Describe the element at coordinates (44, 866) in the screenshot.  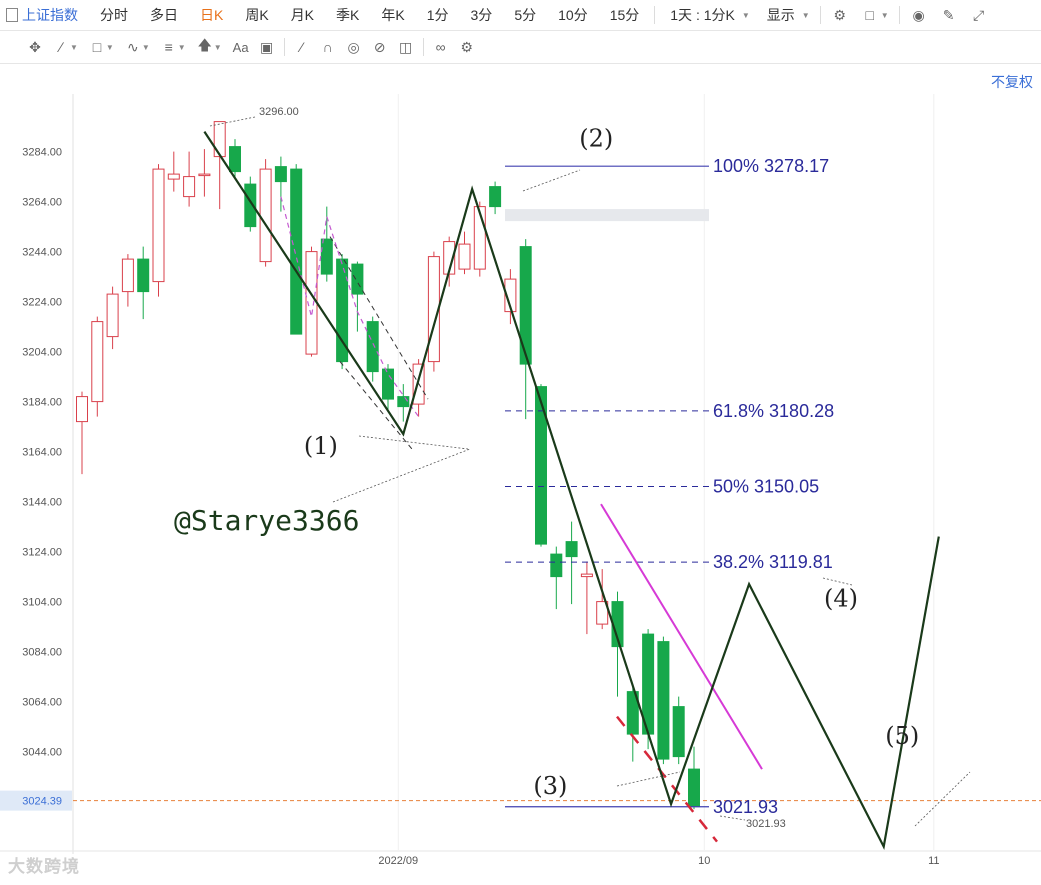
I see `watermark: 大数跨境` at that location.